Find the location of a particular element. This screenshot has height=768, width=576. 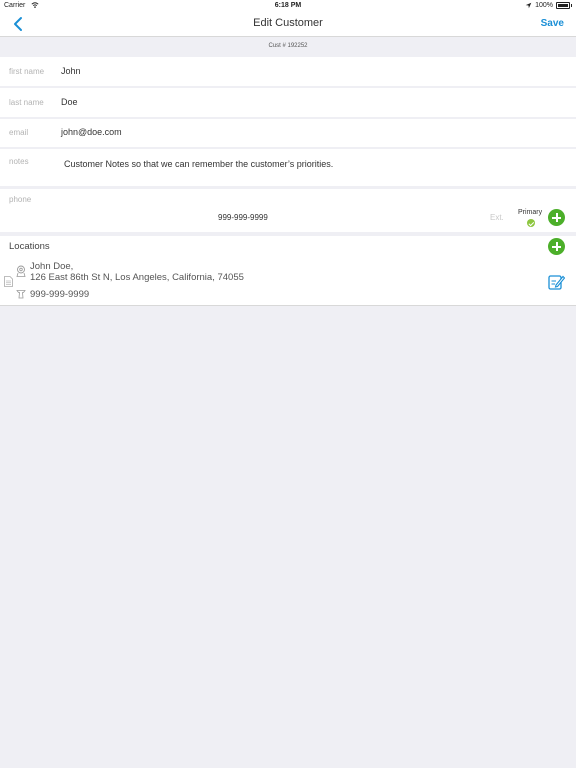

phone-field: 999-999-9999 is located at coordinates (243, 217).